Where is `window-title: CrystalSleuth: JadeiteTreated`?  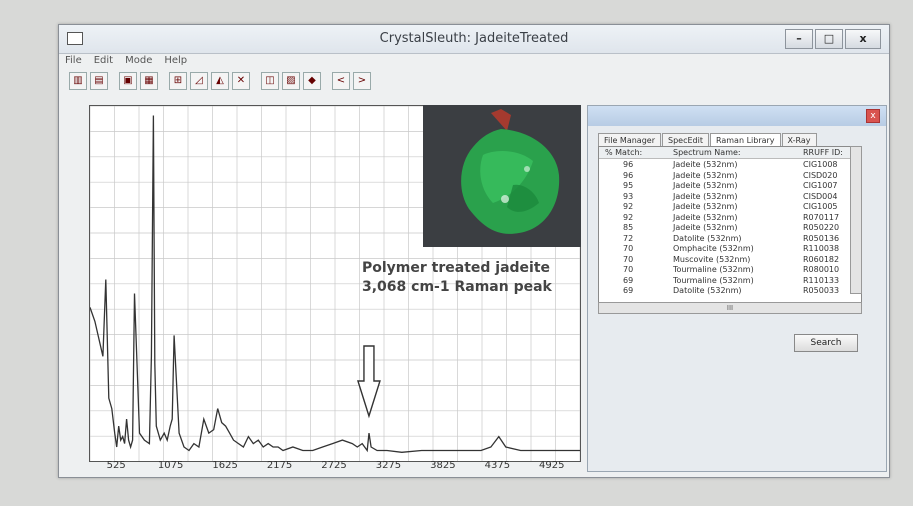 window-title: CrystalSleuth: JadeiteTreated is located at coordinates (474, 38).